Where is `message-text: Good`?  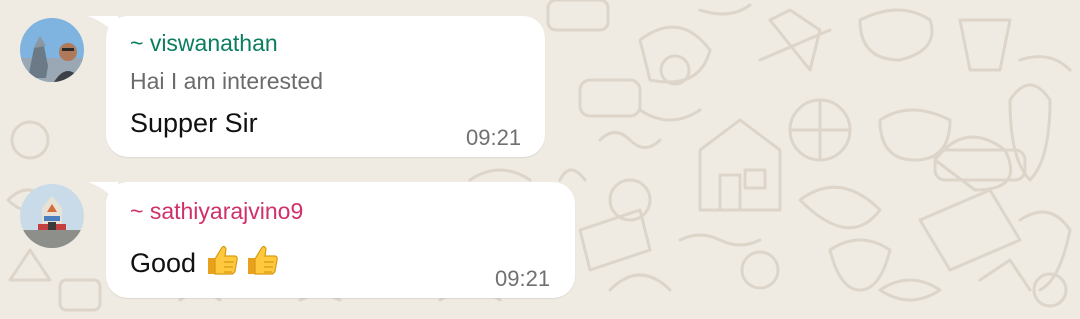 message-text: Good is located at coordinates (205, 260).